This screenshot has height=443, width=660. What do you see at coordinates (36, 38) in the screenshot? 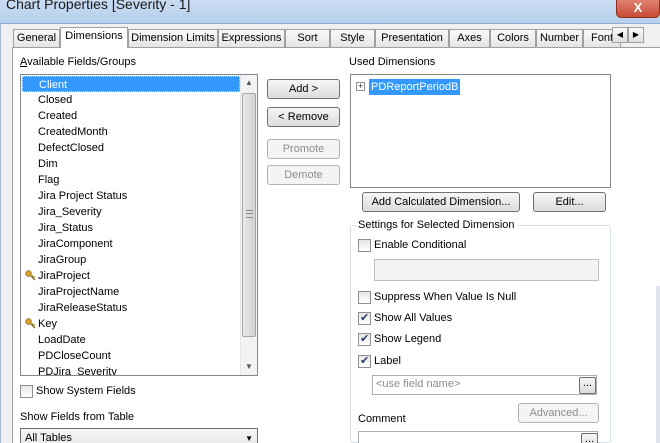
I see `tab-general: General` at bounding box center [36, 38].